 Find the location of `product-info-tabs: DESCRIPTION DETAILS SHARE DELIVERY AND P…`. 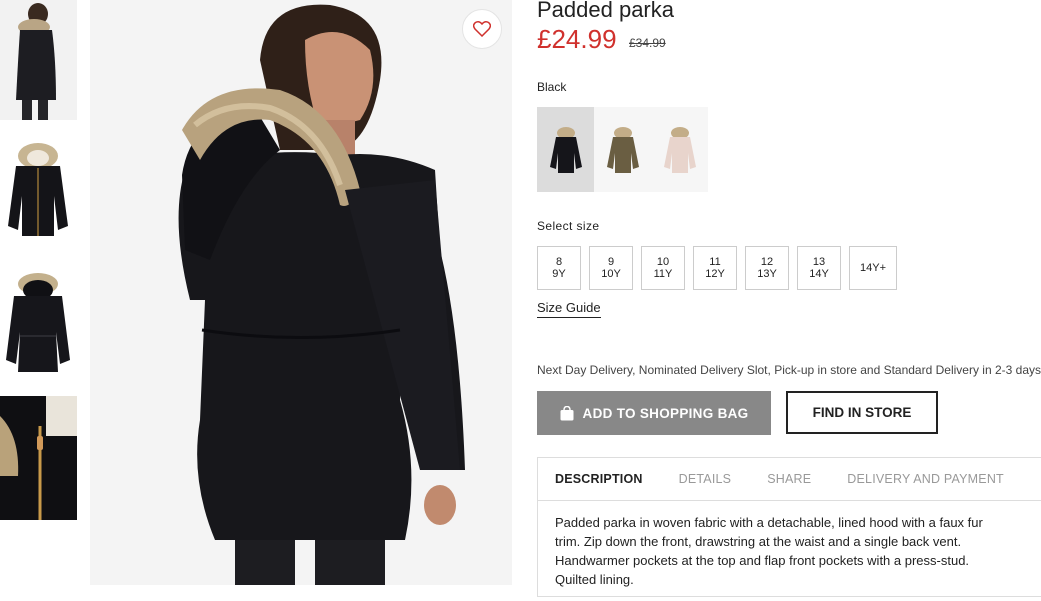

product-info-tabs: DESCRIPTION DETAILS SHARE DELIVERY AND P… is located at coordinates (789, 527).